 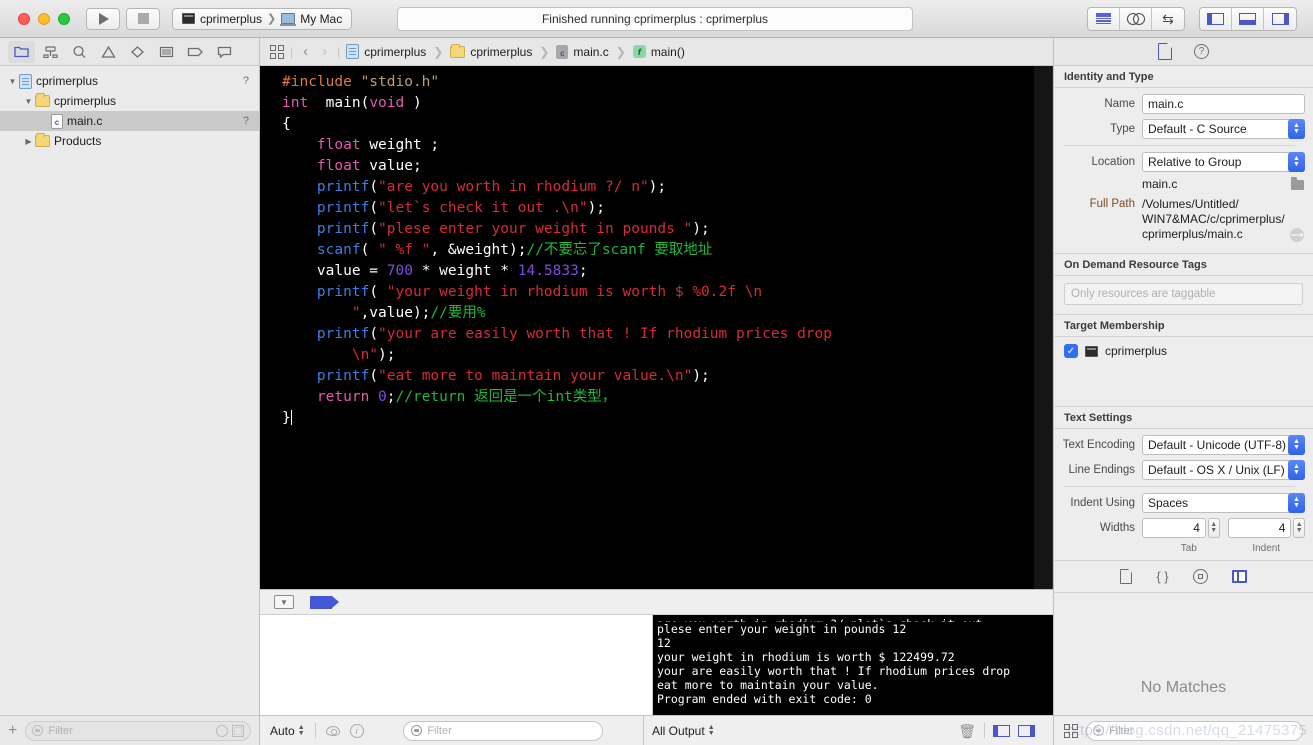 I want to click on add-file-button: +, so click(x=12, y=730).